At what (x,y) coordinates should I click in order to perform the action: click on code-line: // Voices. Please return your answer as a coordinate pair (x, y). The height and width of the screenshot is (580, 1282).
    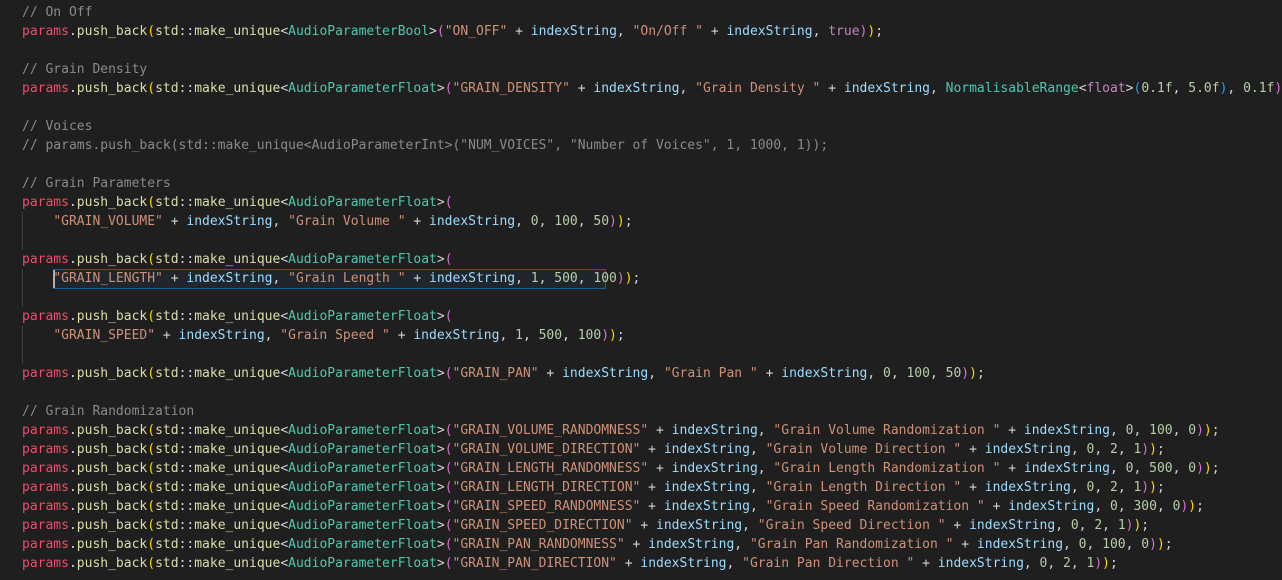
    Looking at the image, I should click on (641, 126).